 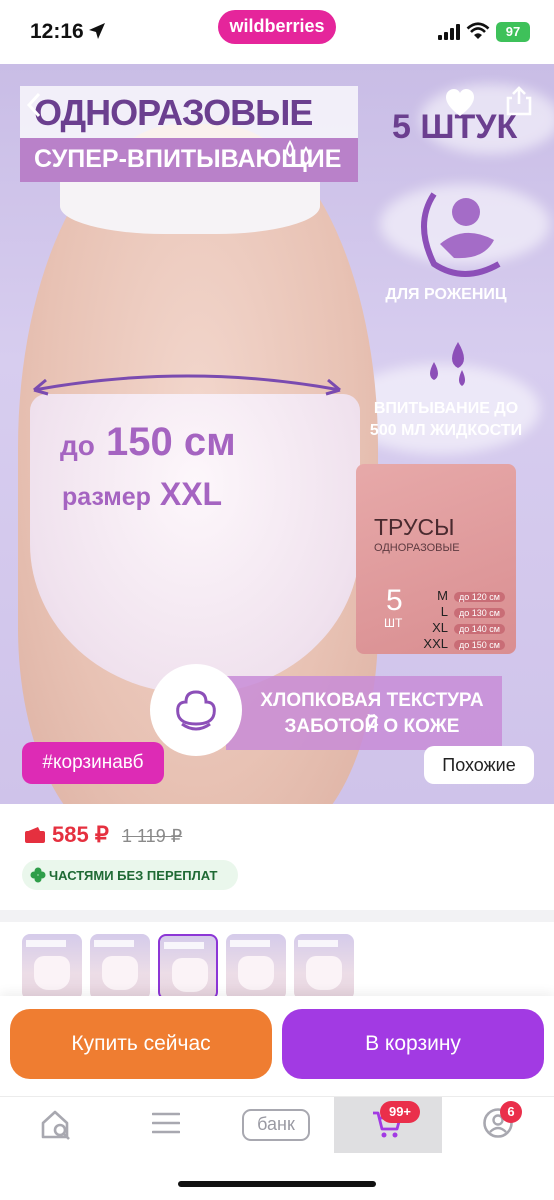 I want to click on cotton-banner: ХЛОПКОВАЯ ТЕКСТУРА С ЗАБОТОЙ О КОЖЕ, so click(x=364, y=713).